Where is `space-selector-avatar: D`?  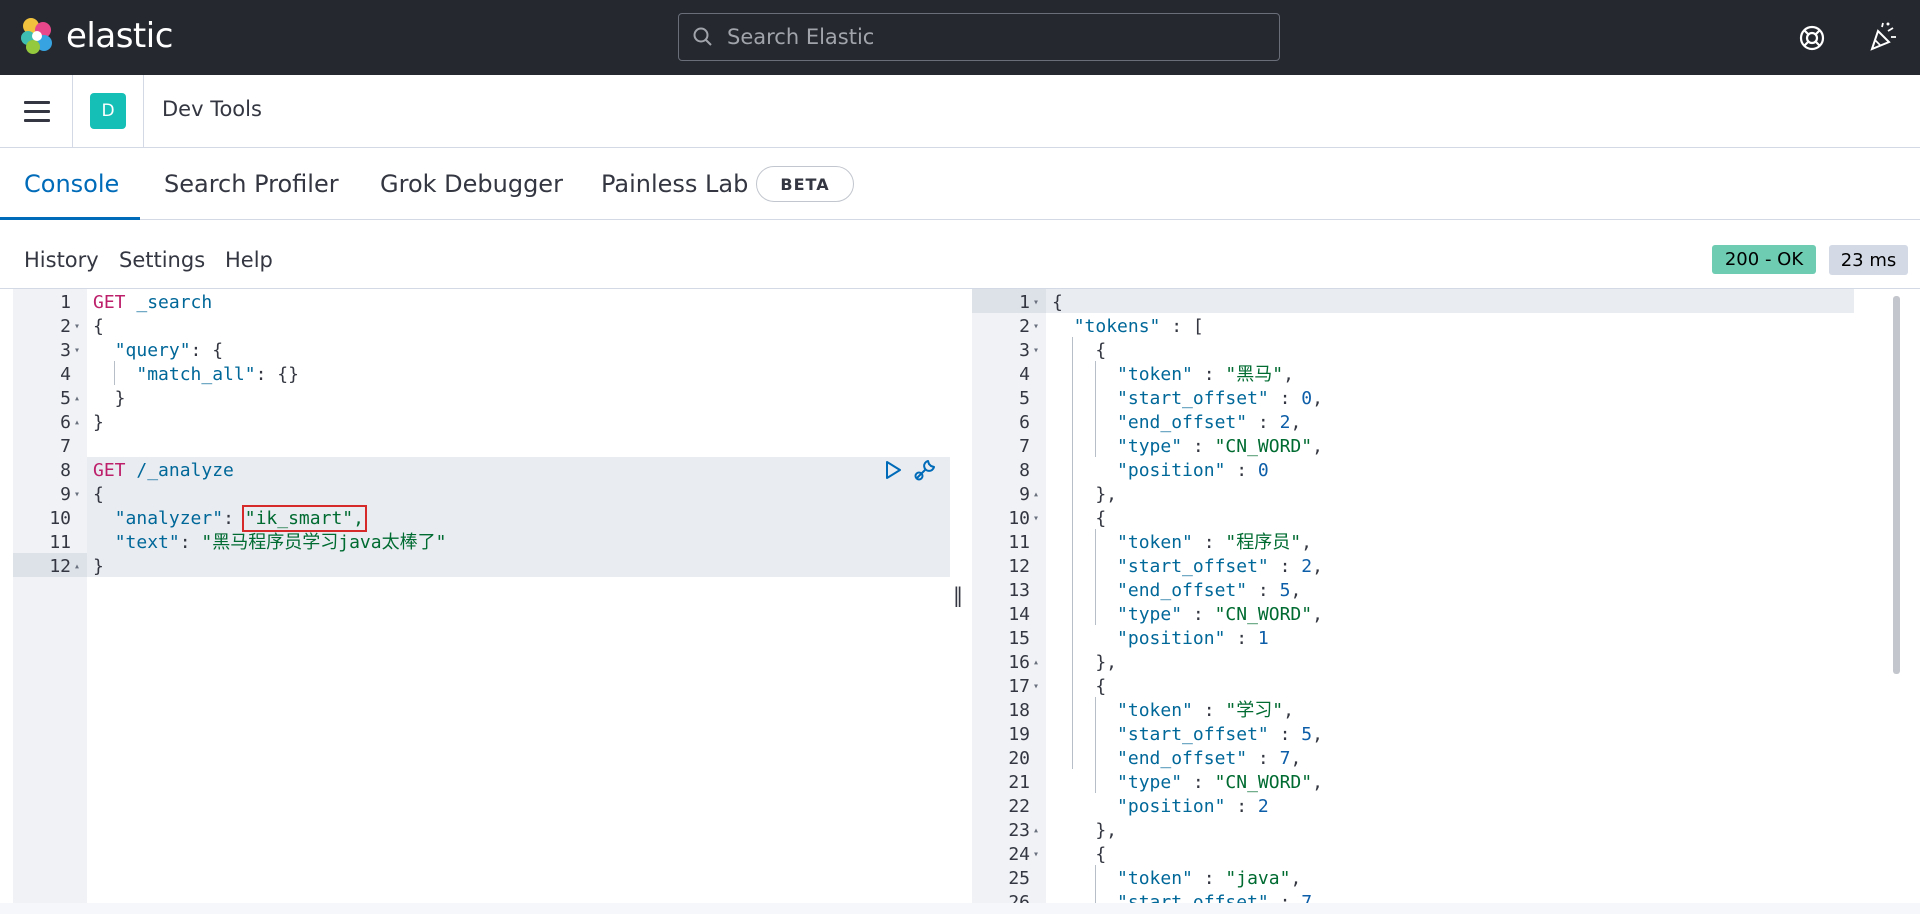 space-selector-avatar: D is located at coordinates (108, 111).